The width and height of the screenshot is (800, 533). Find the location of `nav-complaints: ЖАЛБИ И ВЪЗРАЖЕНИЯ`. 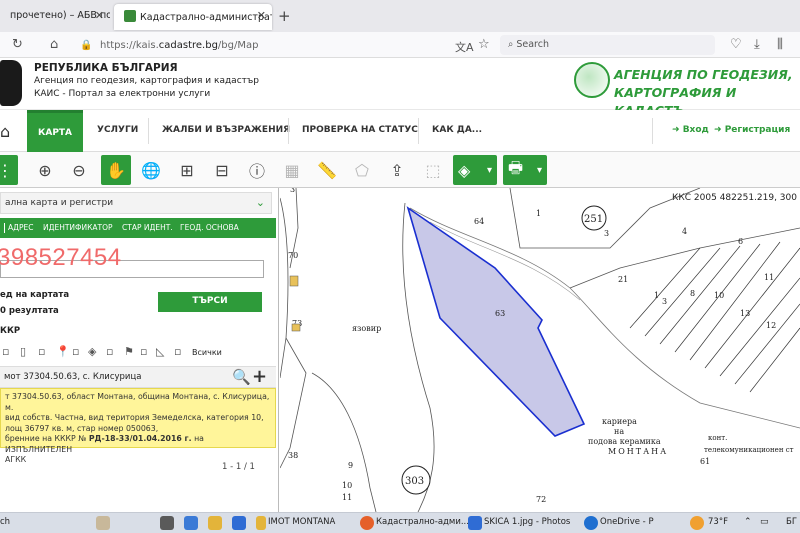

nav-complaints: ЖАЛБИ И ВЪЗРАЖЕНИЯ is located at coordinates (226, 131).